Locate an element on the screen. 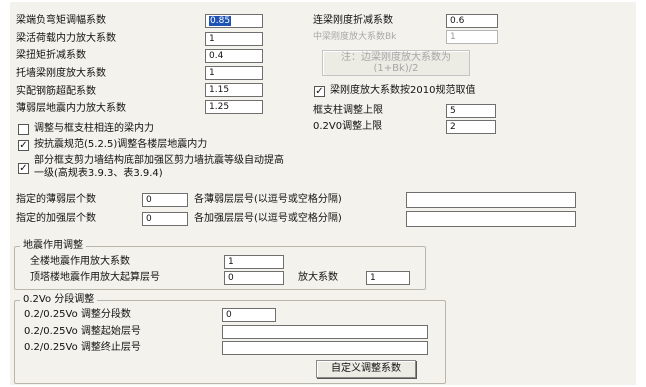 This screenshot has height=387, width=646. link-beam-stiffness-label: 连梁刚度折减系数 is located at coordinates (353, 20).